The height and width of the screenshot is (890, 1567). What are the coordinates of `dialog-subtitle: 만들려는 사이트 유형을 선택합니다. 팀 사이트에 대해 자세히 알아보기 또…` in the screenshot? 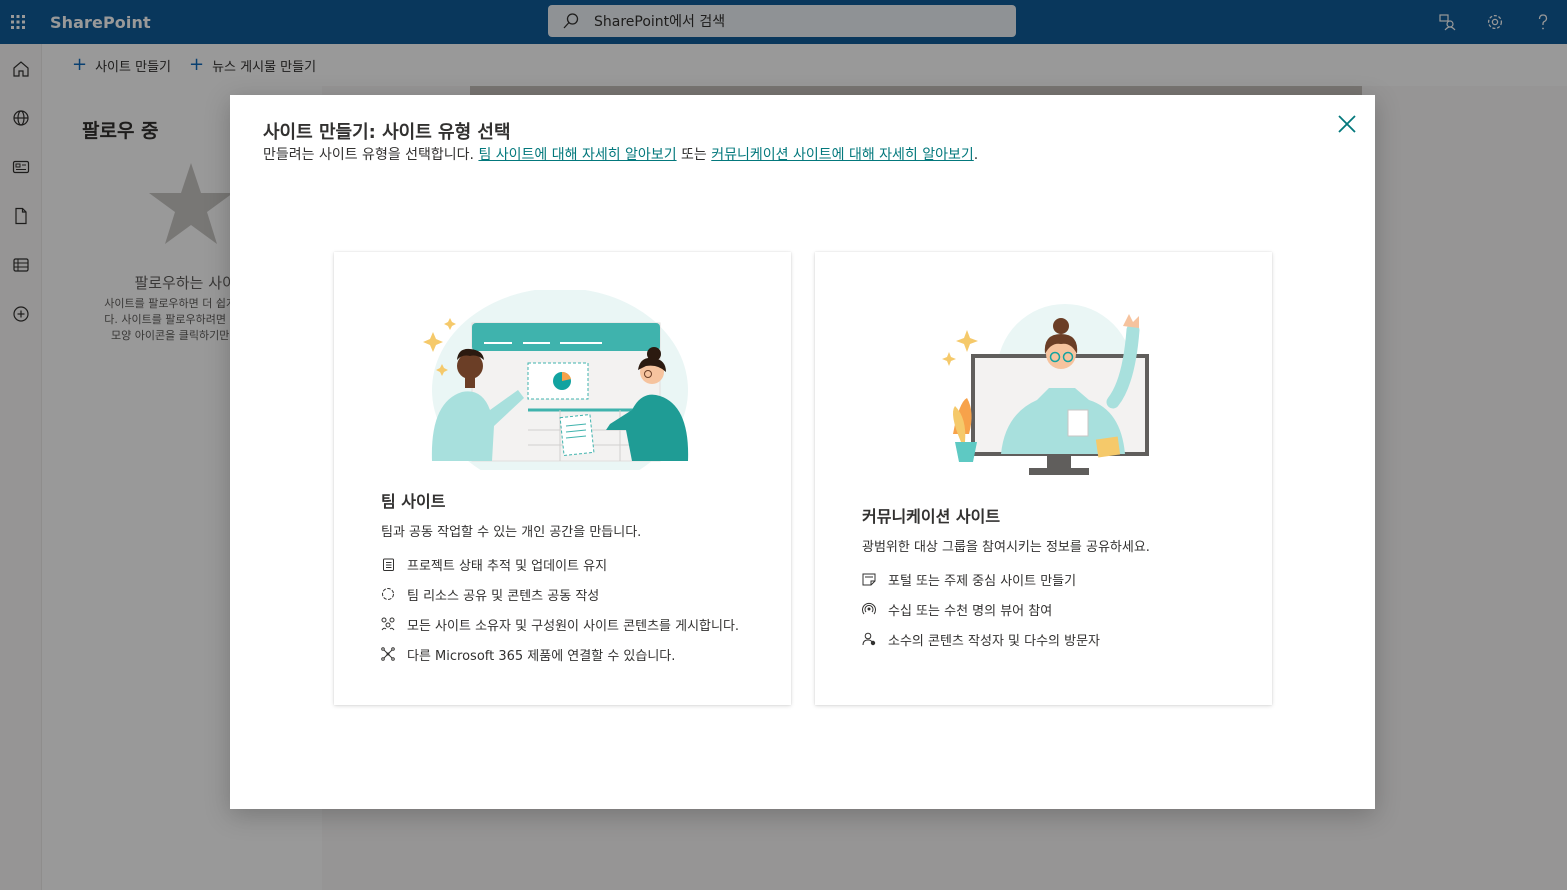 It's located at (620, 154).